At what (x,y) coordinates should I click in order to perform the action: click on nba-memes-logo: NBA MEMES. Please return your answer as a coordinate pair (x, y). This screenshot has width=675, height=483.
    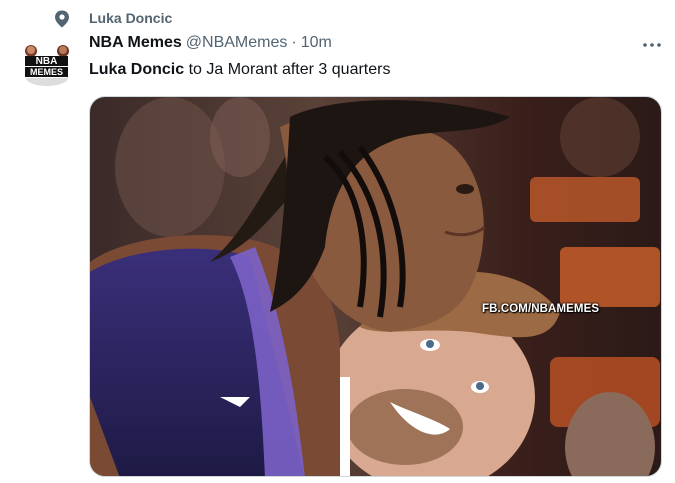
    Looking at the image, I should click on (46, 65).